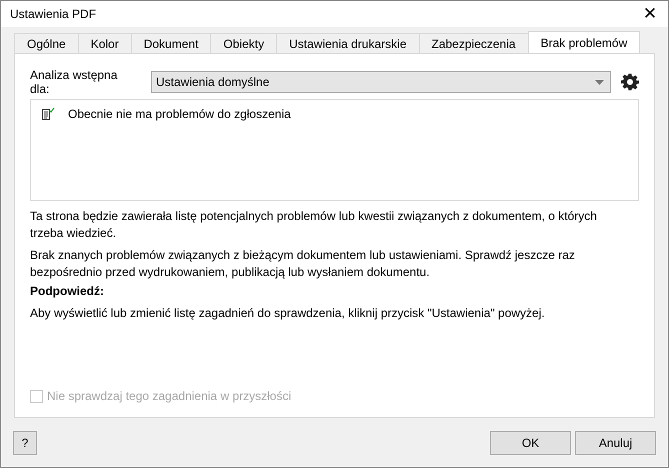  I want to click on checkbox-label: Nie sprawdzaj tego zagadnienia w przyszłości, so click(169, 396).